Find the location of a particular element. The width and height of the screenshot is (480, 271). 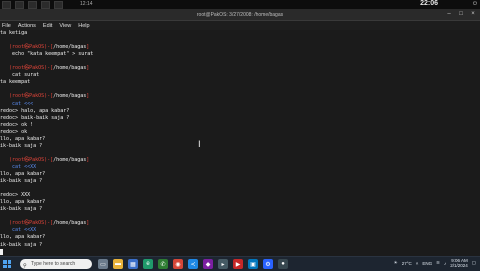

terminal-text: redoc> baik-baik saja ? is located at coordinates (35, 117).